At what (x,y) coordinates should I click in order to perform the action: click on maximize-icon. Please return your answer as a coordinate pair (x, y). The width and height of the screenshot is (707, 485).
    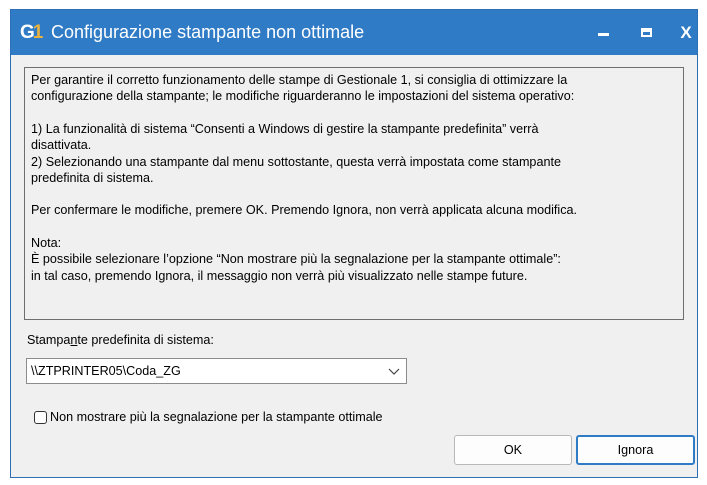
    Looking at the image, I should click on (646, 32).